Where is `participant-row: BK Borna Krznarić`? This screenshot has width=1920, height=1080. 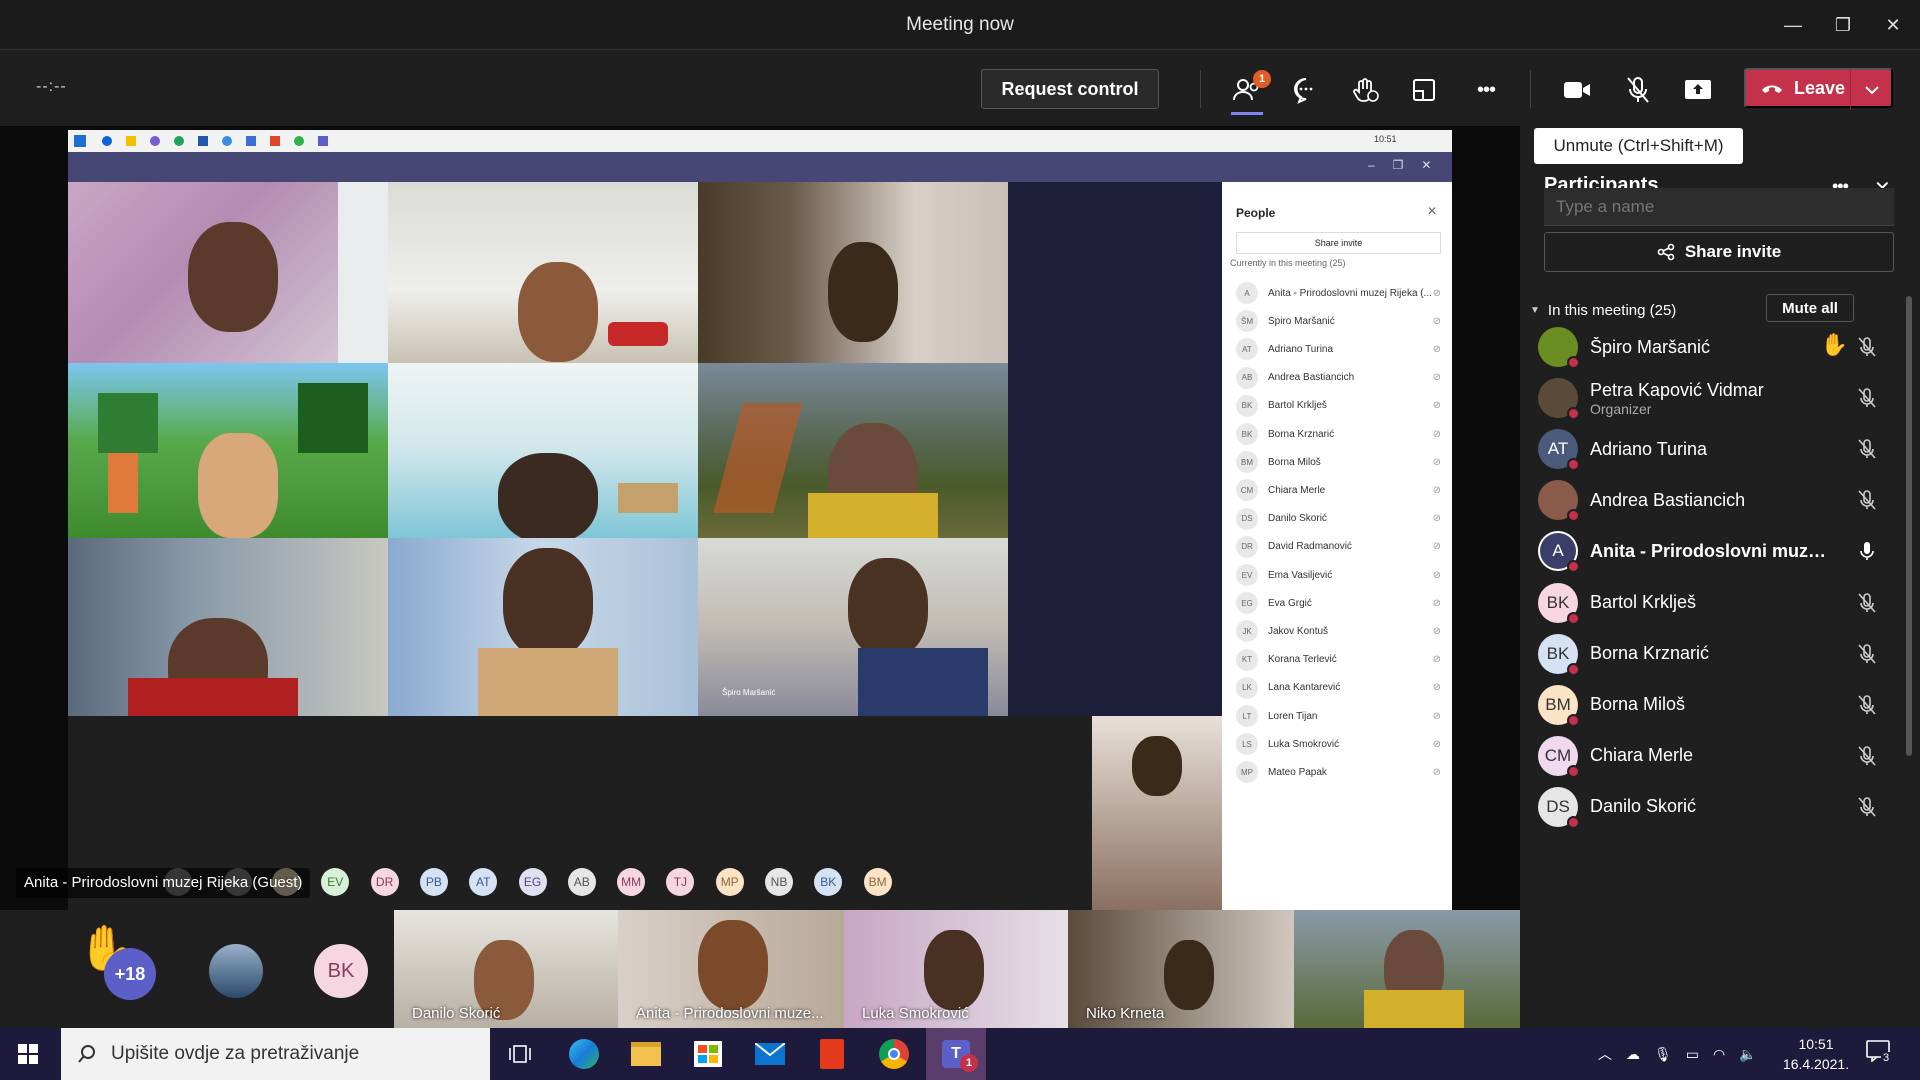 participant-row: BK Borna Krznarić is located at coordinates (1719, 654).